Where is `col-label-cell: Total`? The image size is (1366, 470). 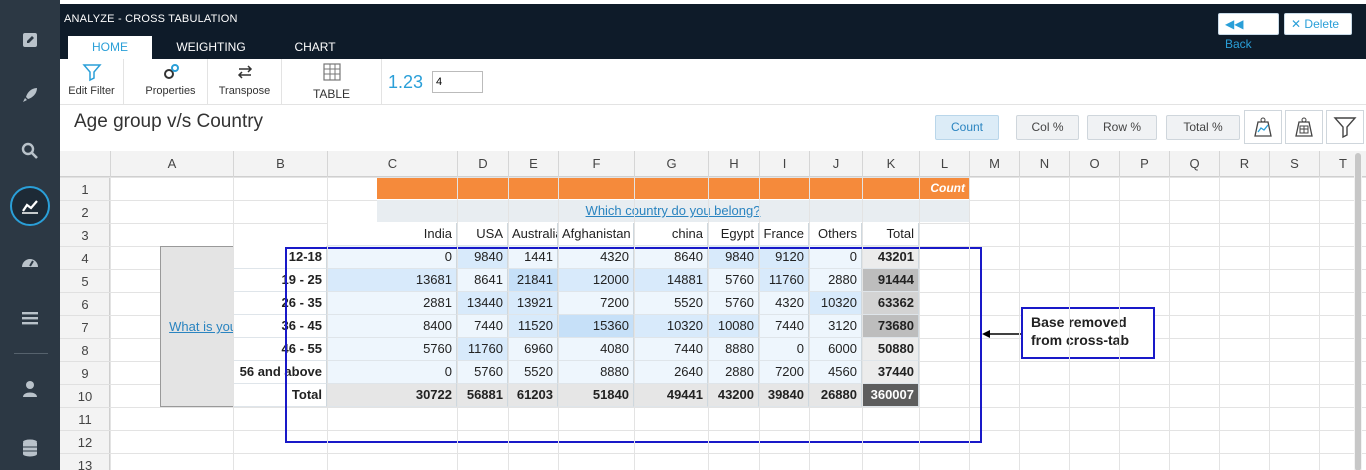 col-label-cell: Total is located at coordinates (890, 234).